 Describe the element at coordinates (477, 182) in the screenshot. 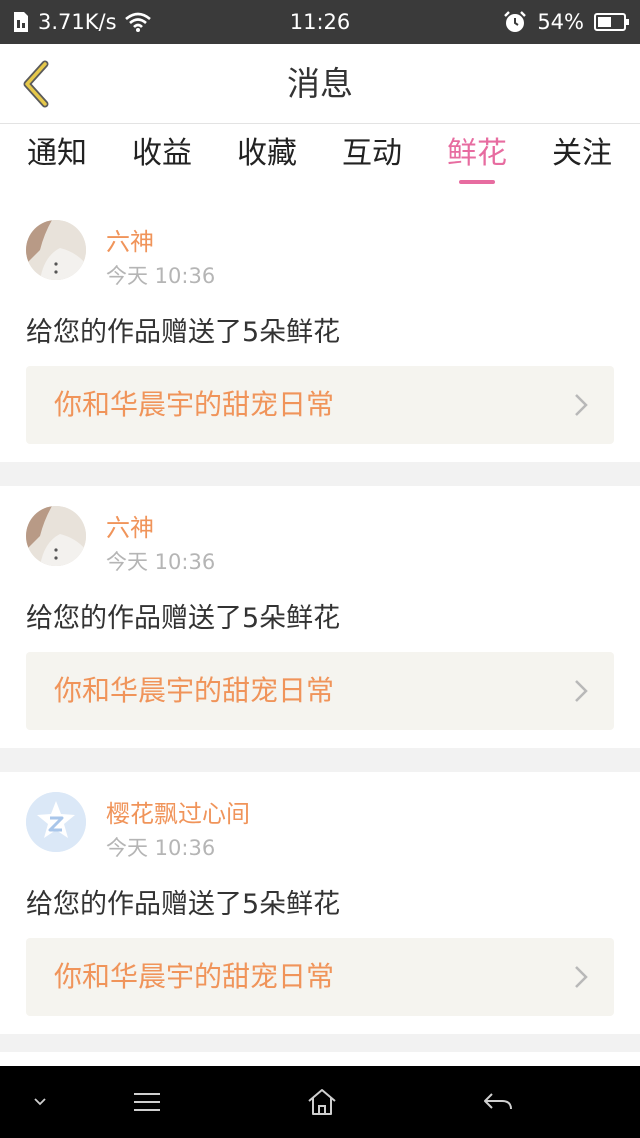

I see `active-tab-indicator` at that location.